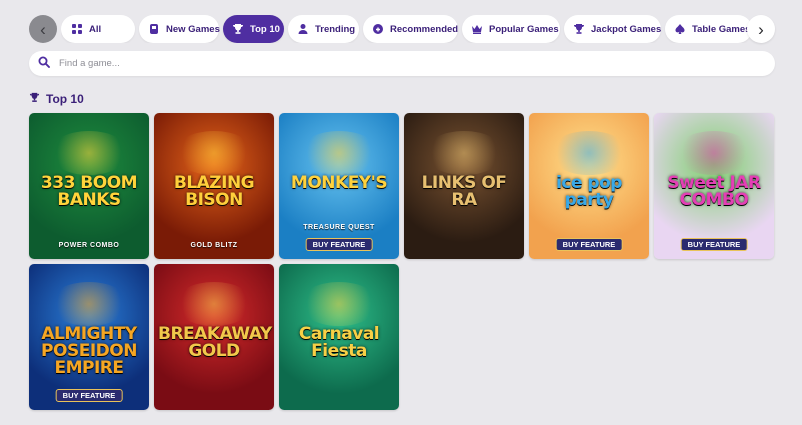  Describe the element at coordinates (339, 183) in the screenshot. I see `game-title: MONKEY'S` at that location.